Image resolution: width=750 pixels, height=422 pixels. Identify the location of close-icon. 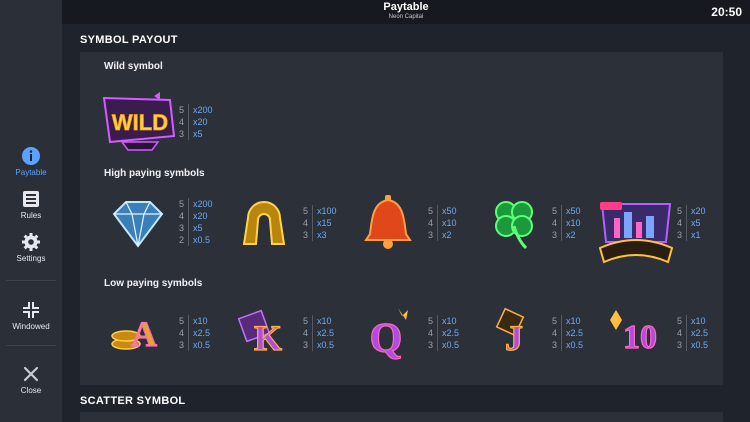
(31, 374).